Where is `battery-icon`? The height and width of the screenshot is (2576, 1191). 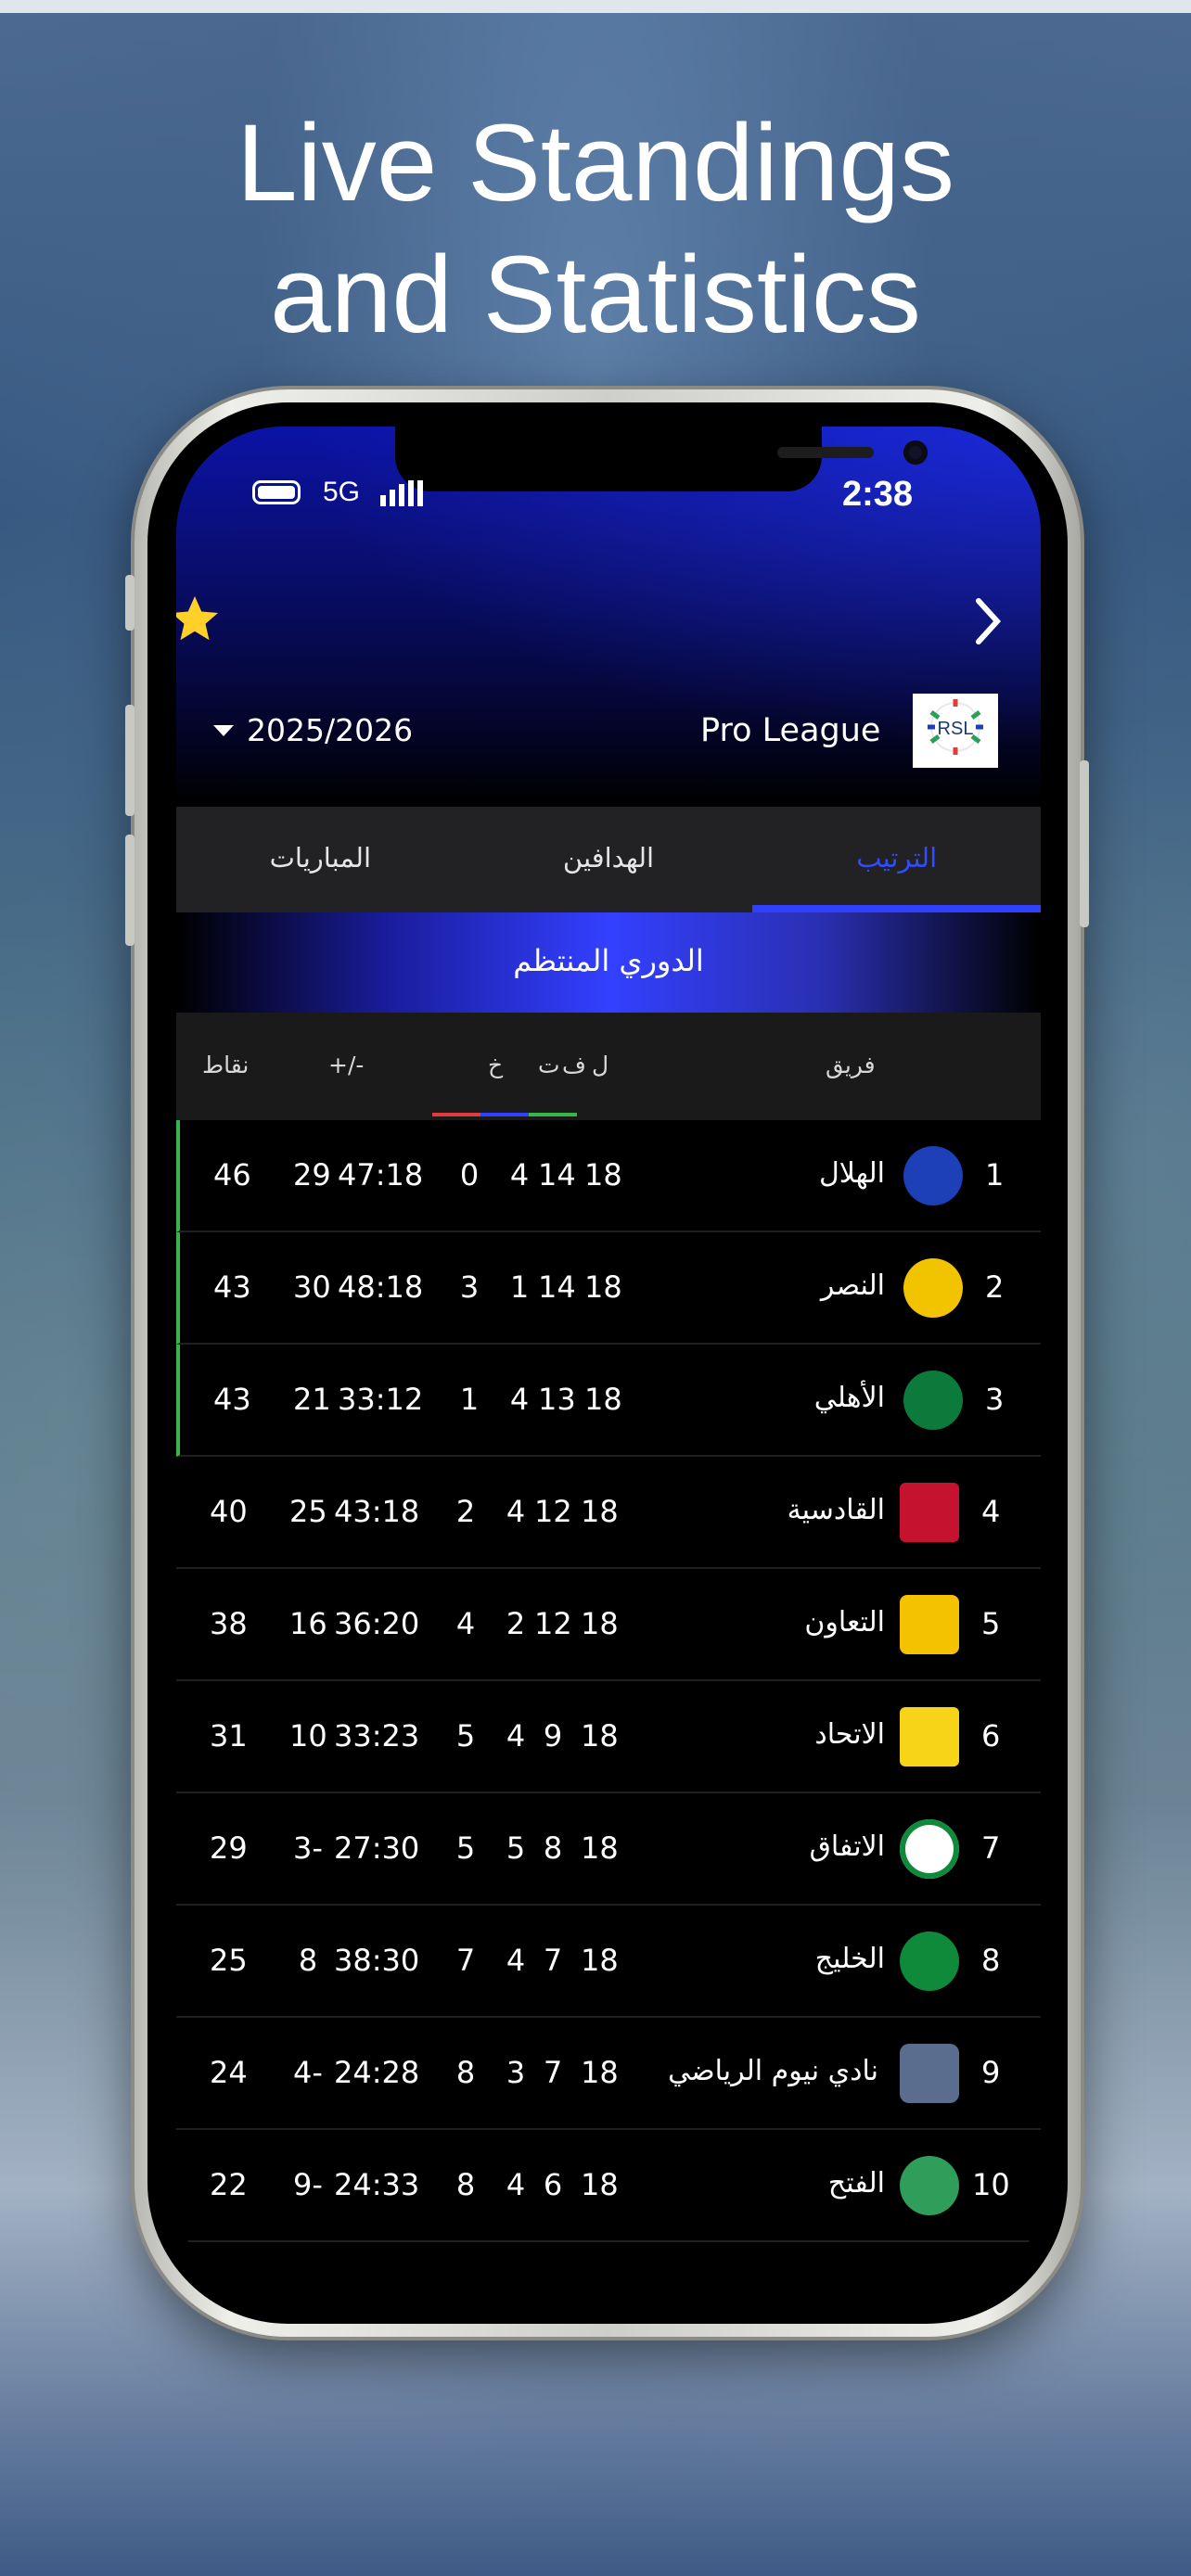
battery-icon is located at coordinates (276, 492).